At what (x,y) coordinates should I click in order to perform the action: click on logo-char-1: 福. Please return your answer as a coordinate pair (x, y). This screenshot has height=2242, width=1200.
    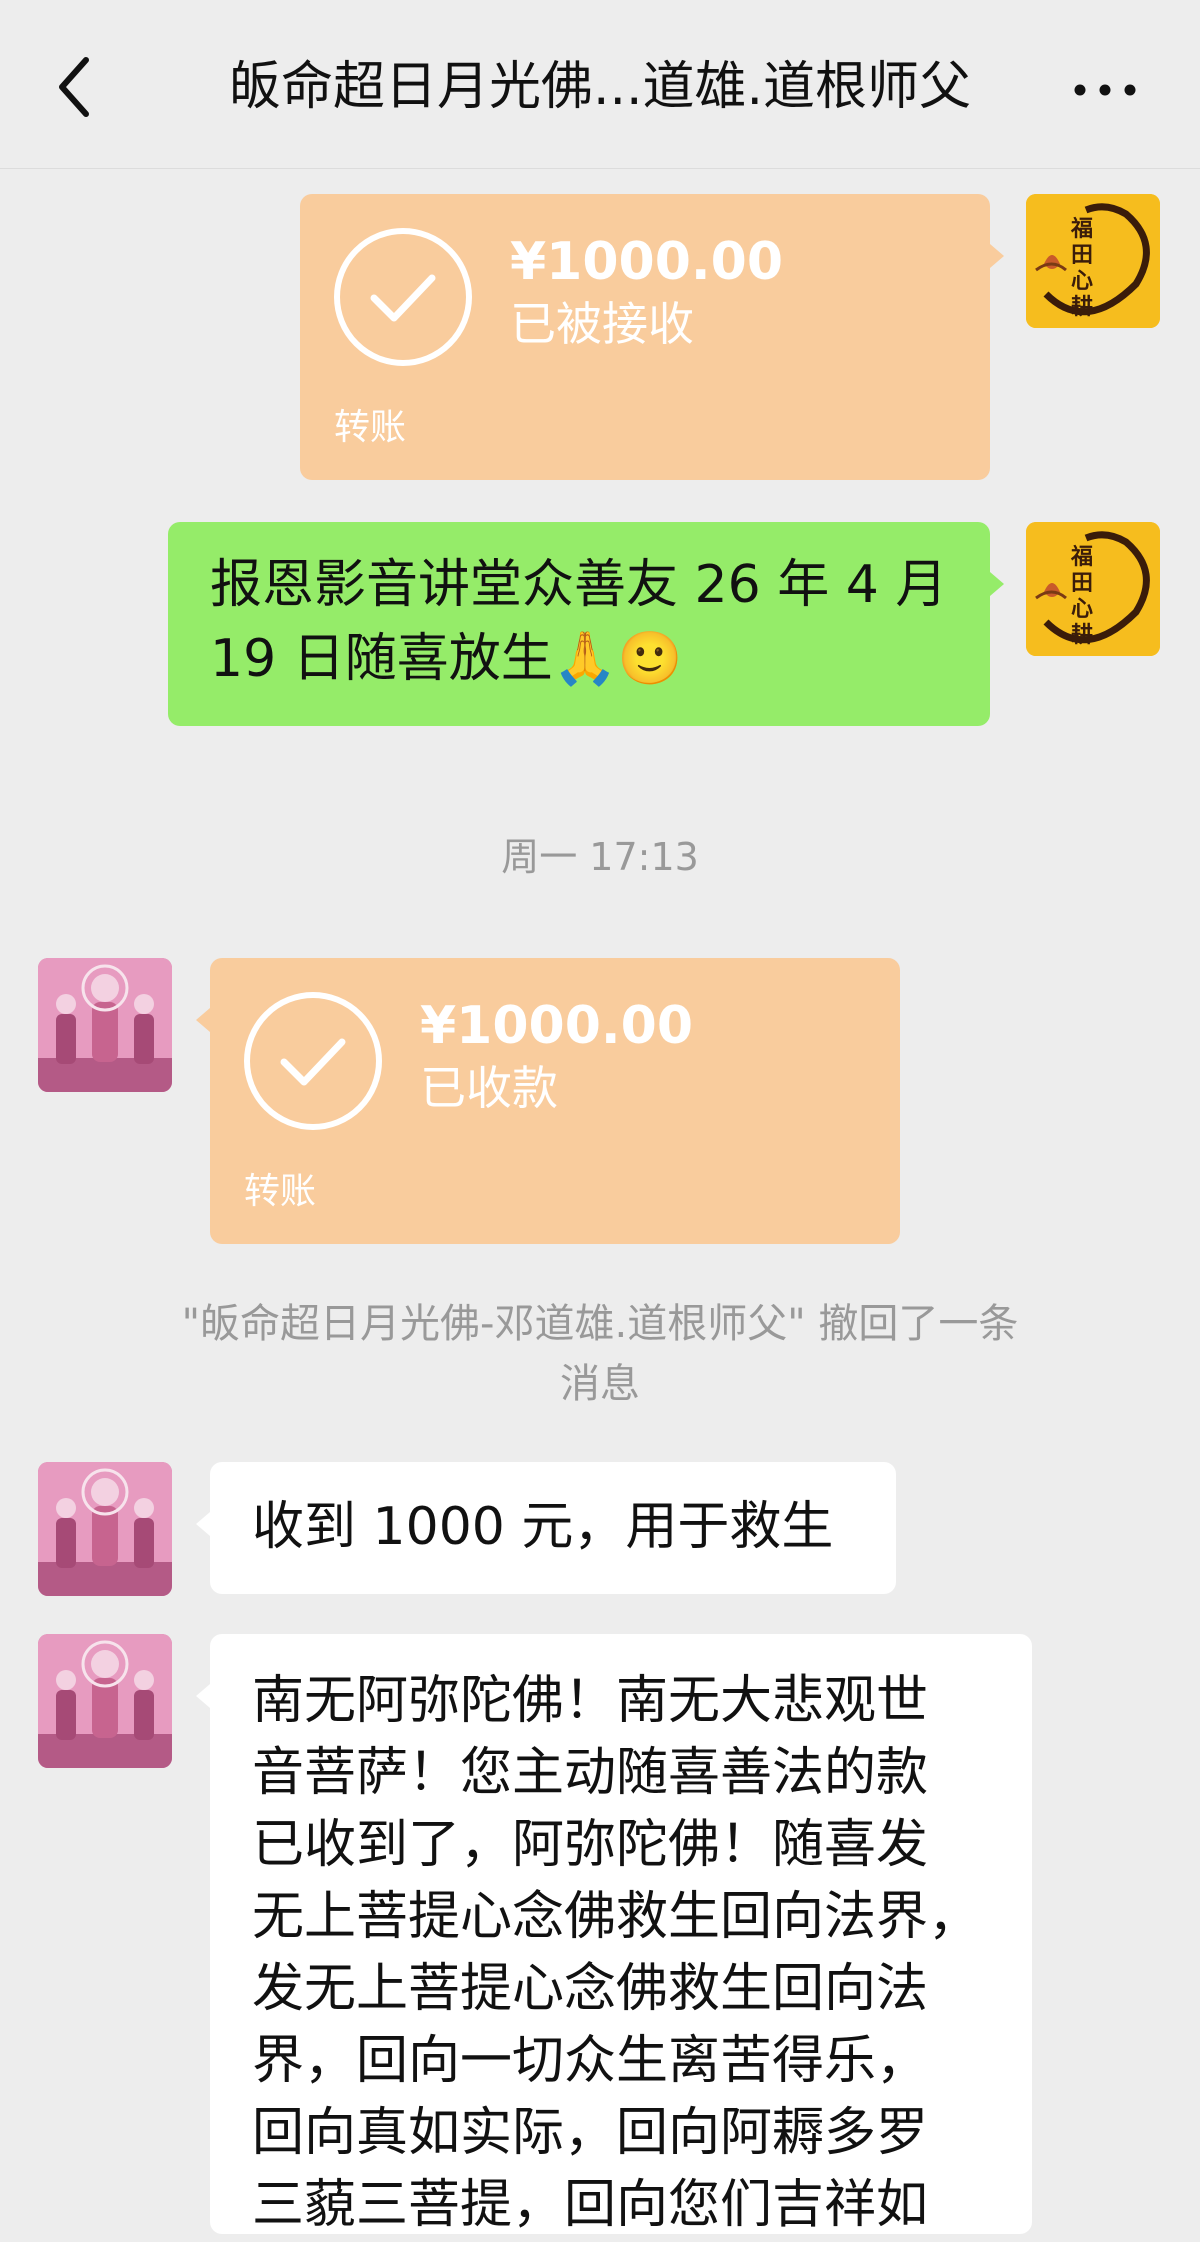
    Looking at the image, I should click on (1081, 229).